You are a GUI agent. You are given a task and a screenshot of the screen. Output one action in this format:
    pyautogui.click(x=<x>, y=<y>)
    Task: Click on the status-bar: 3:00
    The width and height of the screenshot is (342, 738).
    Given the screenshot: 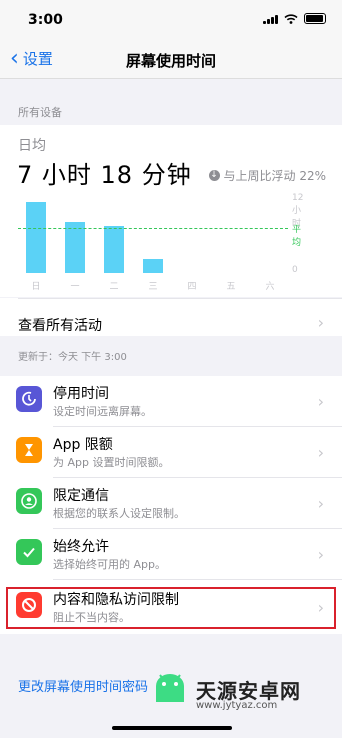 What is the action you would take?
    pyautogui.click(x=171, y=20)
    